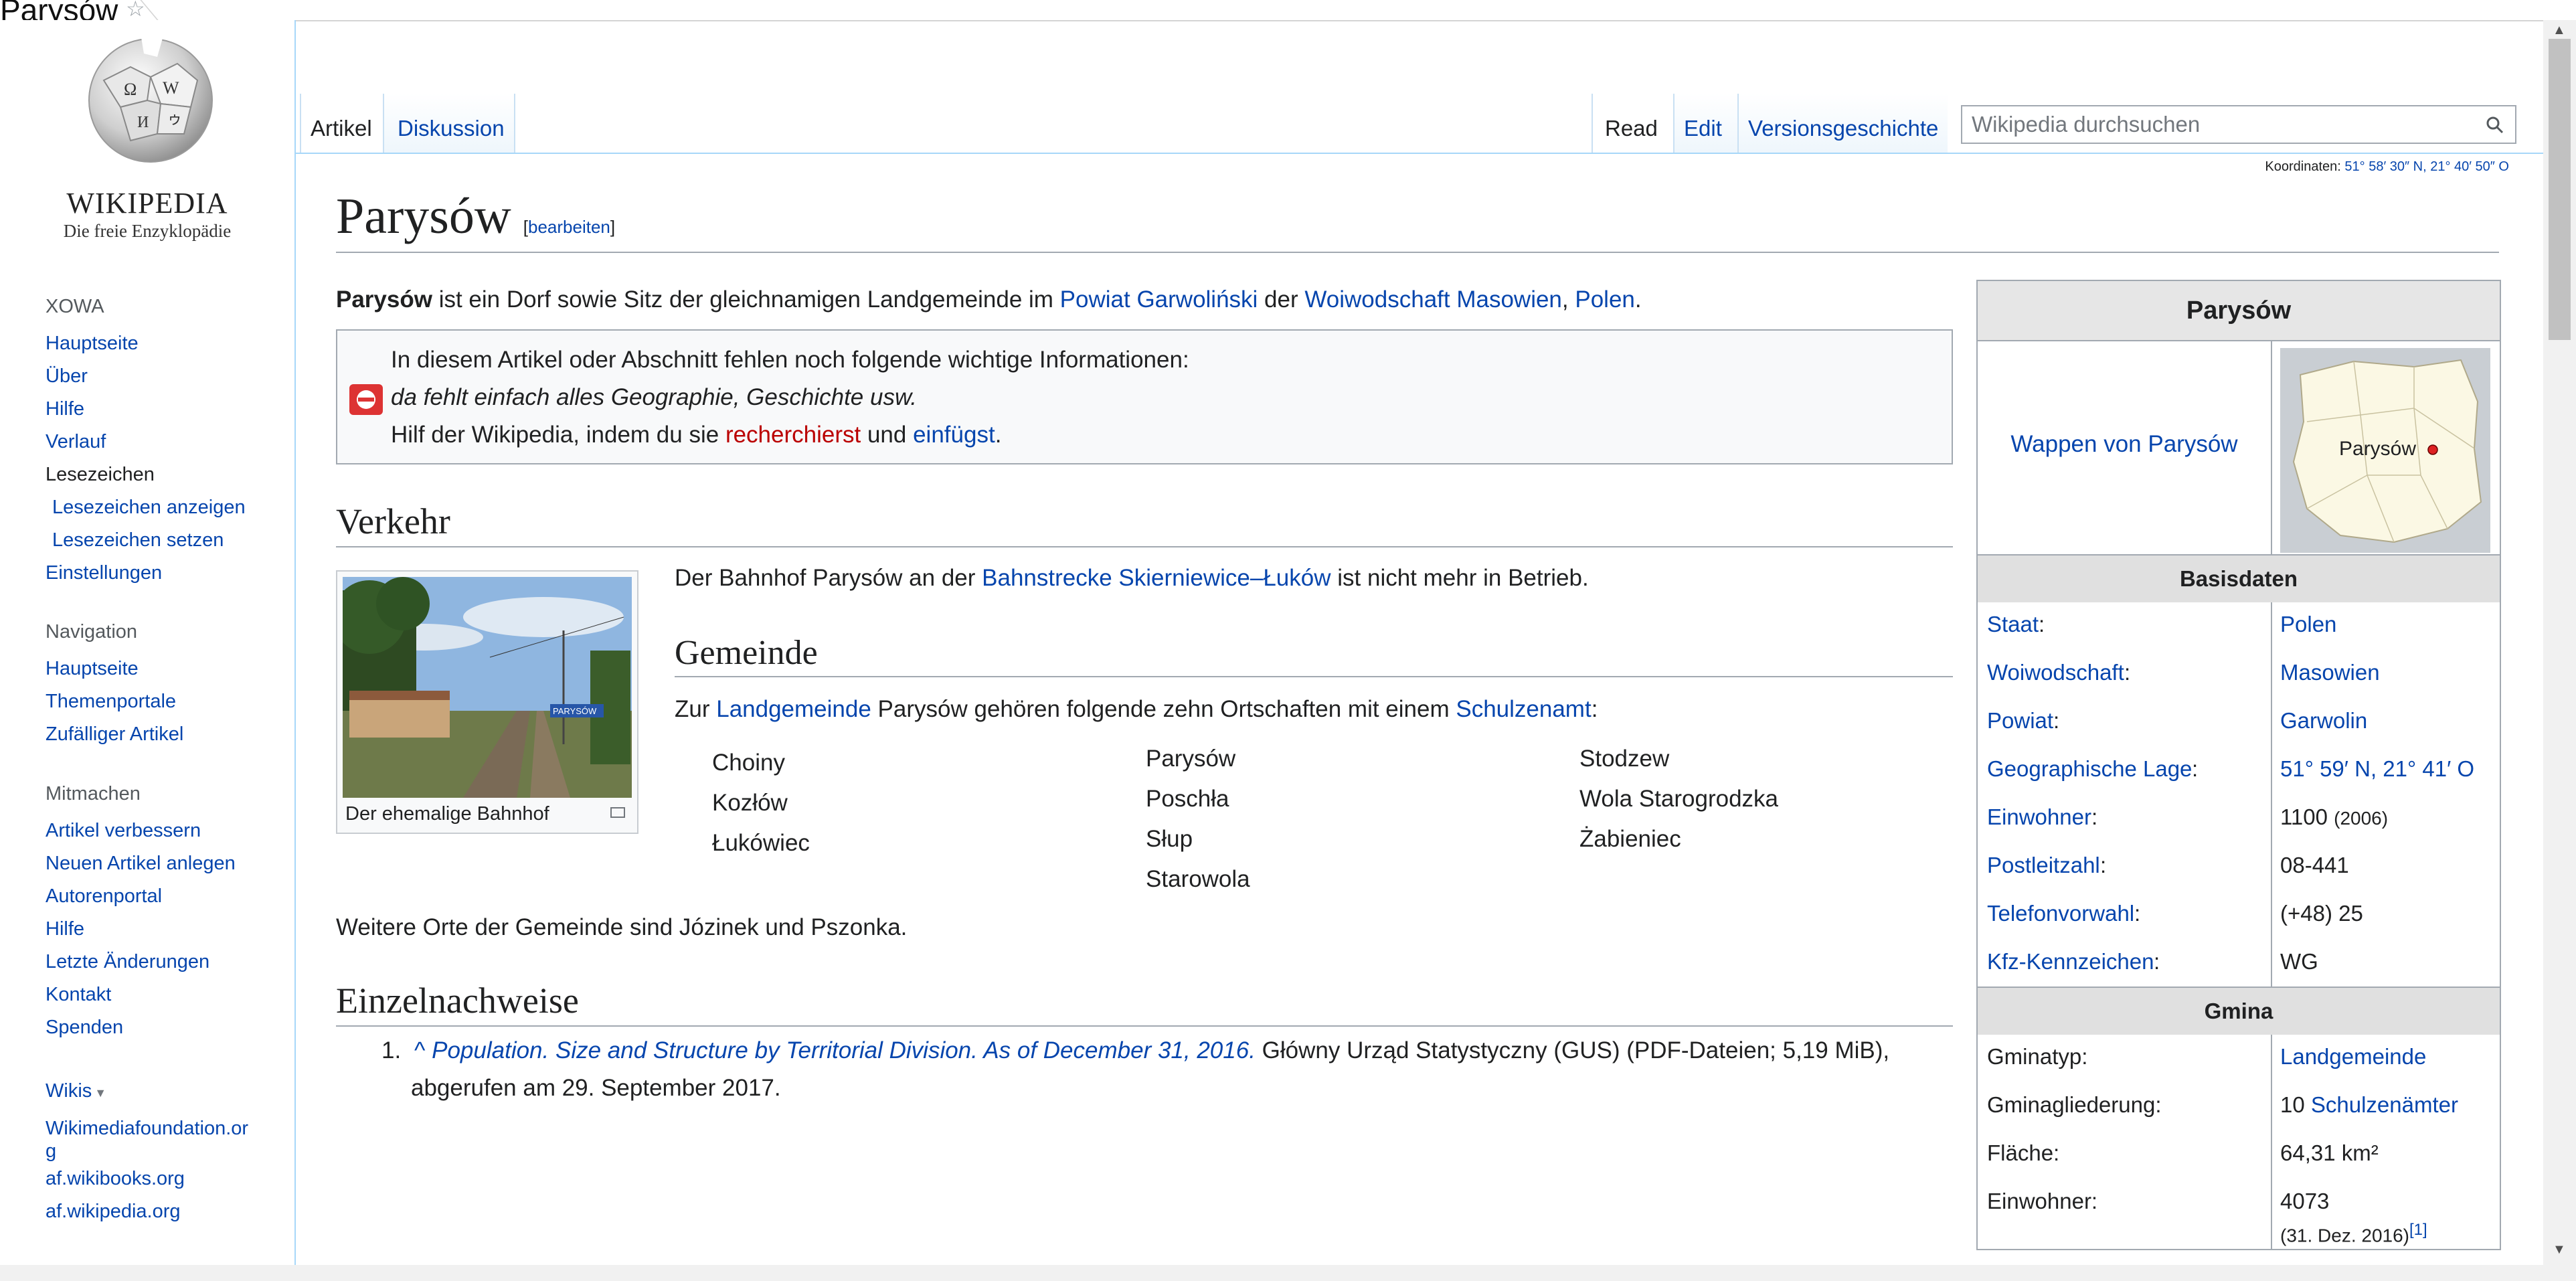 The width and height of the screenshot is (2576, 1281). I want to click on infobox-label-lage: Geographische Lage, so click(2089, 769).